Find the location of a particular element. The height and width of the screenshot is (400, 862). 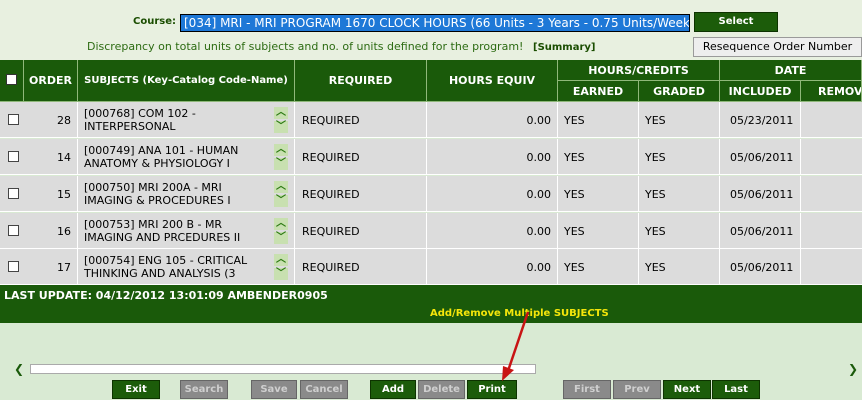

summary-link: [Summary] is located at coordinates (564, 47).